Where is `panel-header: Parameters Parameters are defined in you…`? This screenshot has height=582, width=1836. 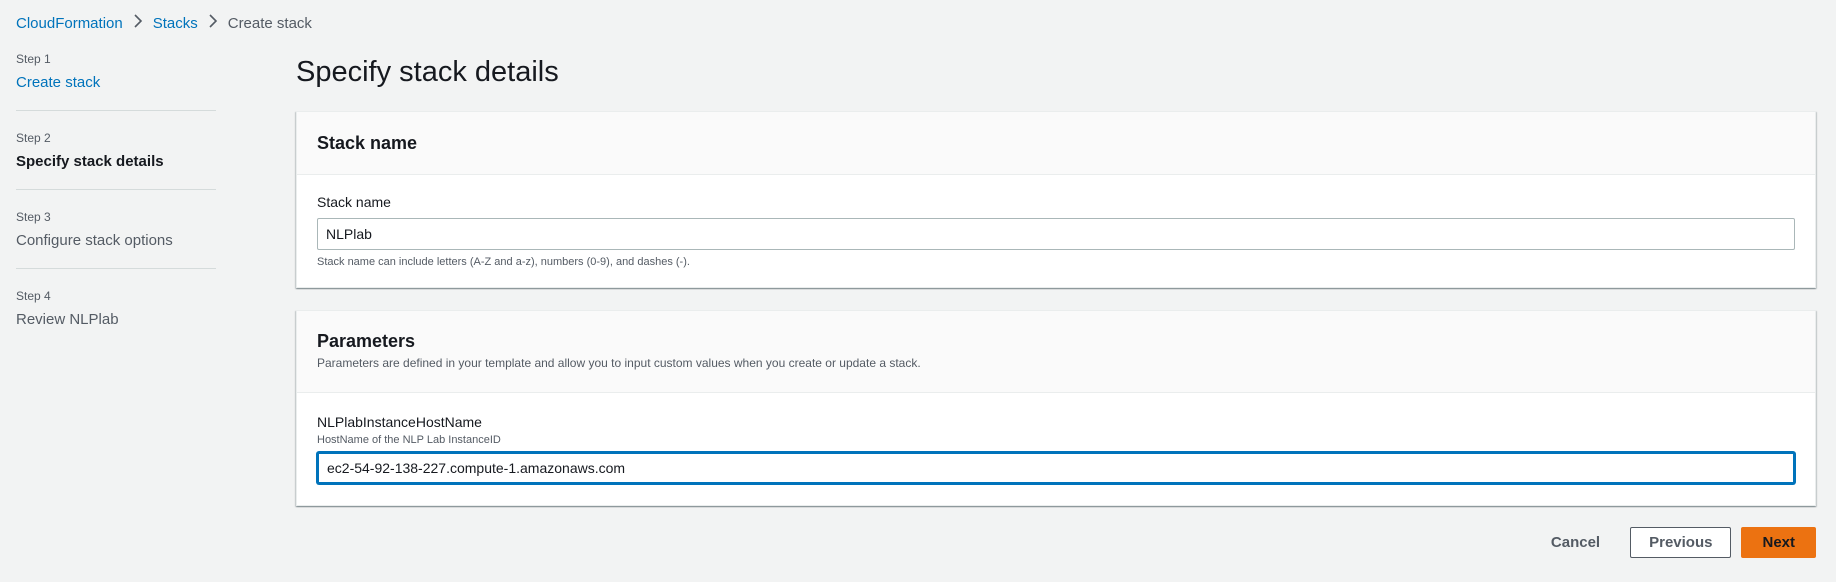 panel-header: Parameters Parameters are defined in you… is located at coordinates (1056, 352).